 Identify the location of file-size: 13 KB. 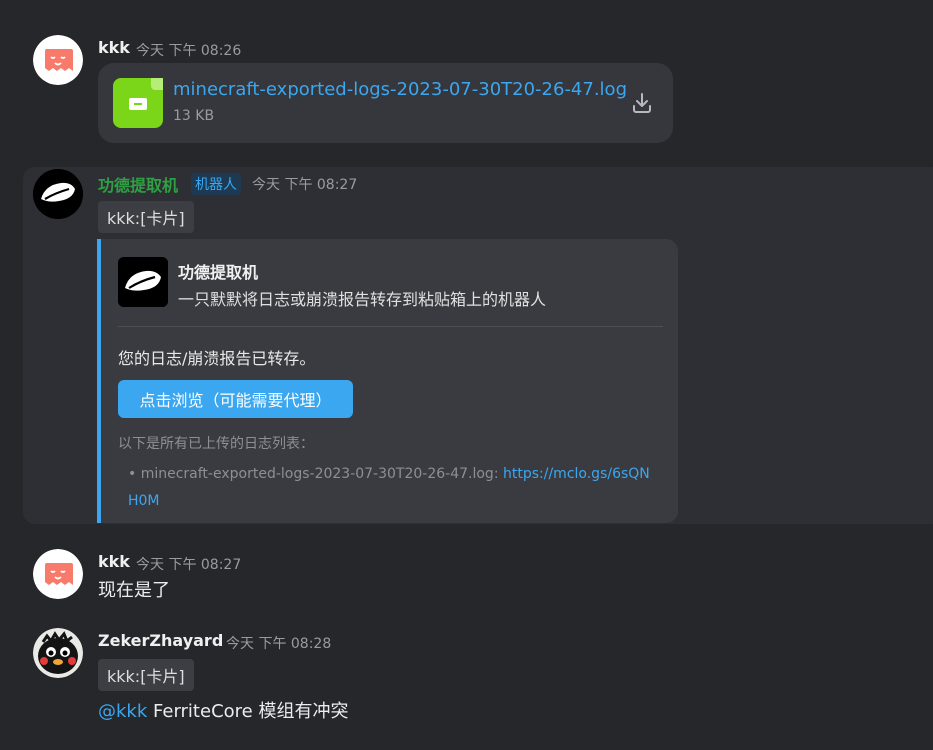
(194, 116).